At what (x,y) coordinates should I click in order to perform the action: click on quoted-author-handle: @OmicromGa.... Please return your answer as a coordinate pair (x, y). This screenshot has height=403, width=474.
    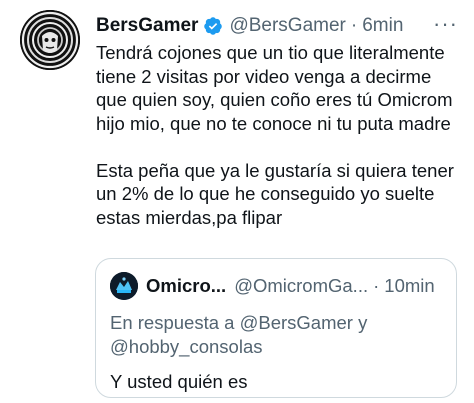
    Looking at the image, I should click on (301, 286).